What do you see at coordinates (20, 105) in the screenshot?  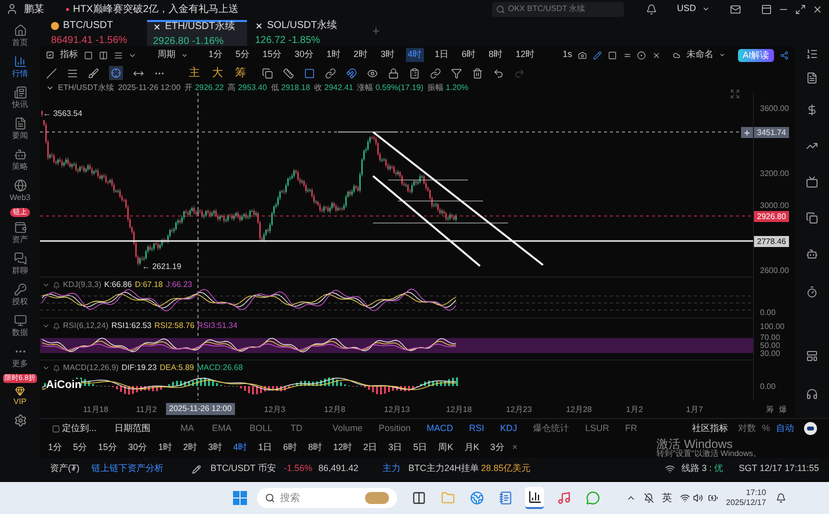 I see `sidebar-label: 快讯` at bounding box center [20, 105].